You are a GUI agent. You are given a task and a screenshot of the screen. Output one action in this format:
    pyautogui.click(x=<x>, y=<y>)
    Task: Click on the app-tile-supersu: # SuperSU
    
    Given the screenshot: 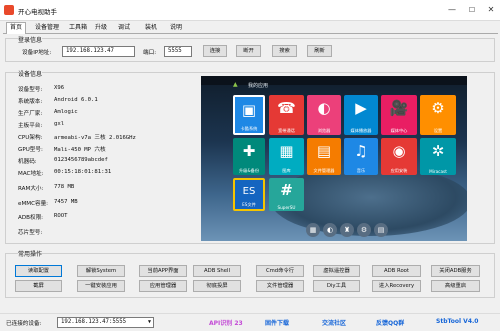 What is the action you would take?
    pyautogui.click(x=286, y=194)
    